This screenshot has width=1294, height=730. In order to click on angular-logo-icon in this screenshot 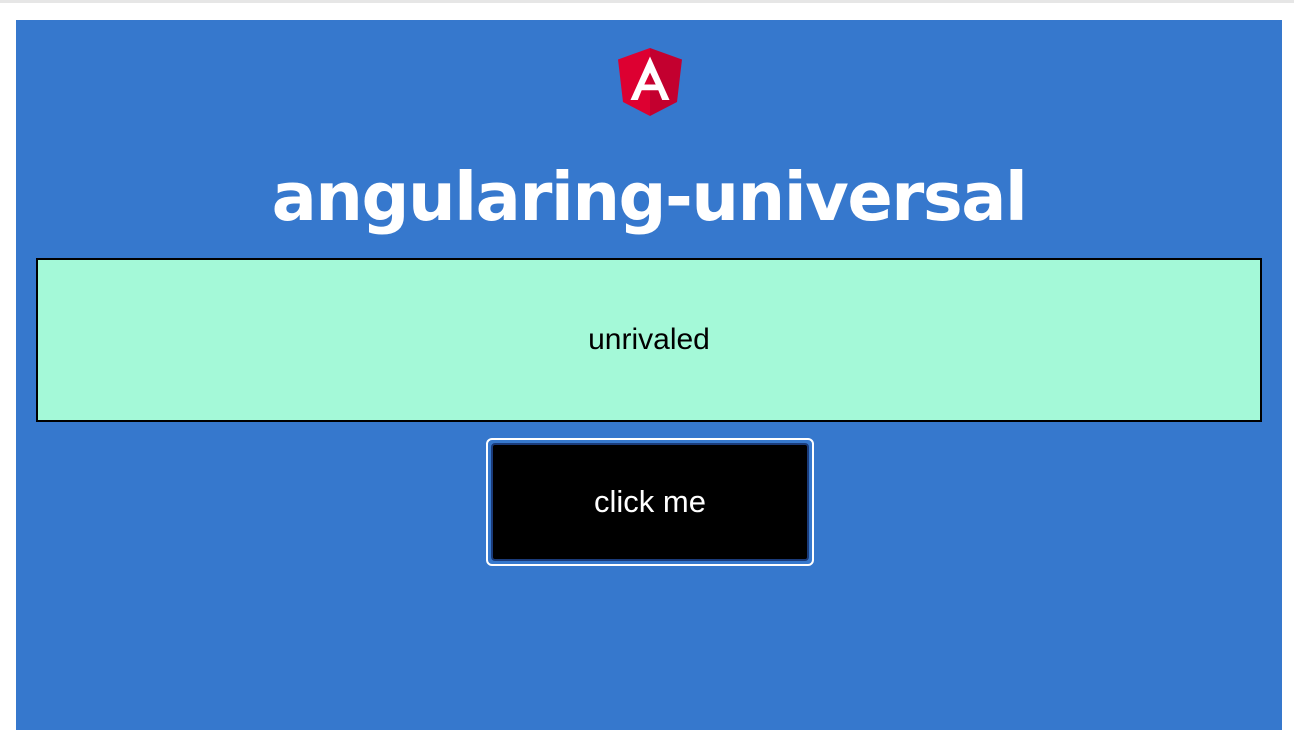, I will do `click(650, 82)`.